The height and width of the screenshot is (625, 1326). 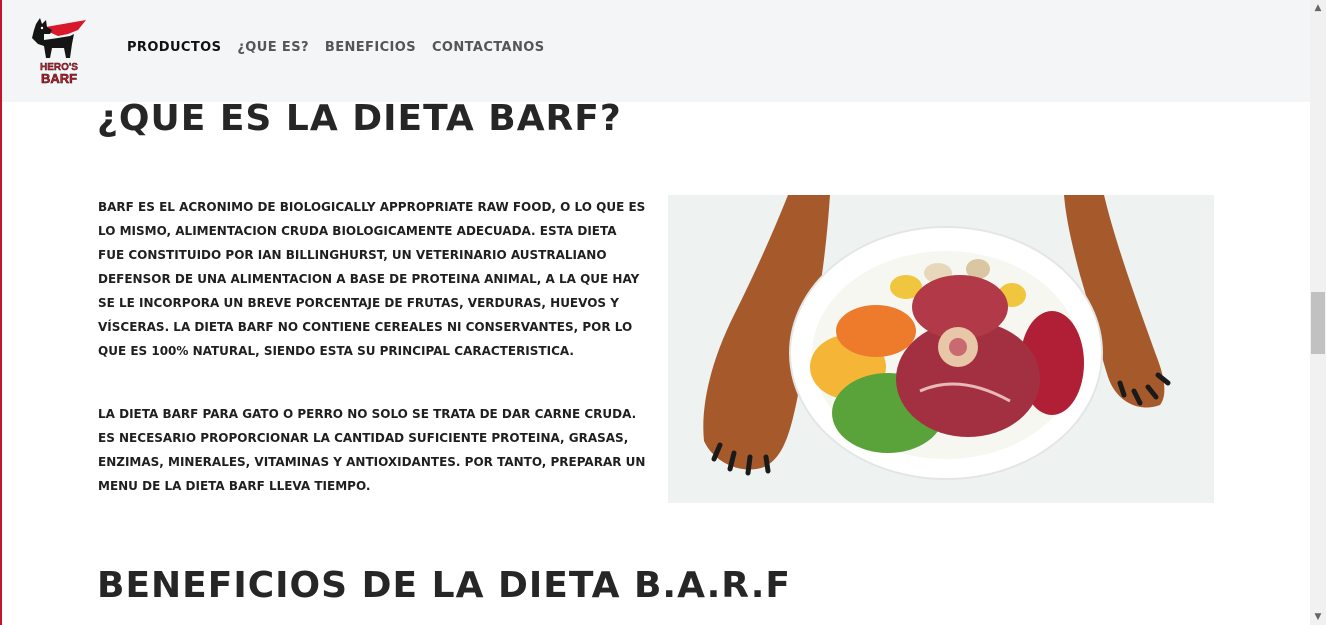 What do you see at coordinates (1318, 617) in the screenshot?
I see `scroll-down-arrow-icon: ▼` at bounding box center [1318, 617].